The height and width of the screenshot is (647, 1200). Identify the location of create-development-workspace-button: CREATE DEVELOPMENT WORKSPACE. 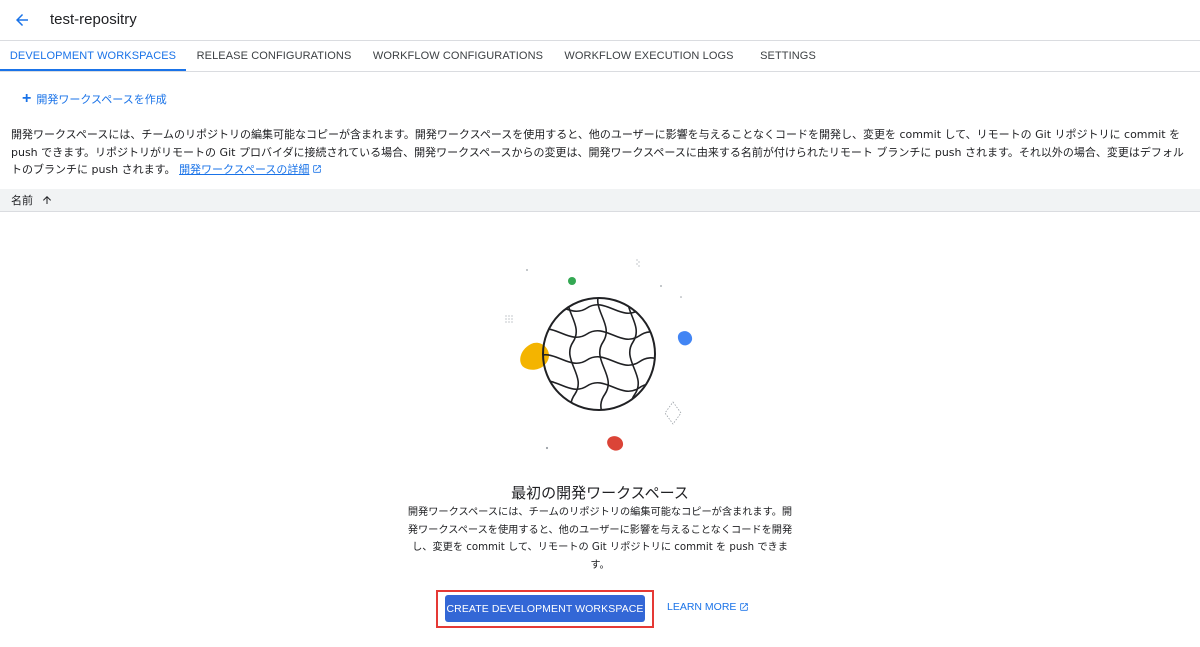
(545, 608).